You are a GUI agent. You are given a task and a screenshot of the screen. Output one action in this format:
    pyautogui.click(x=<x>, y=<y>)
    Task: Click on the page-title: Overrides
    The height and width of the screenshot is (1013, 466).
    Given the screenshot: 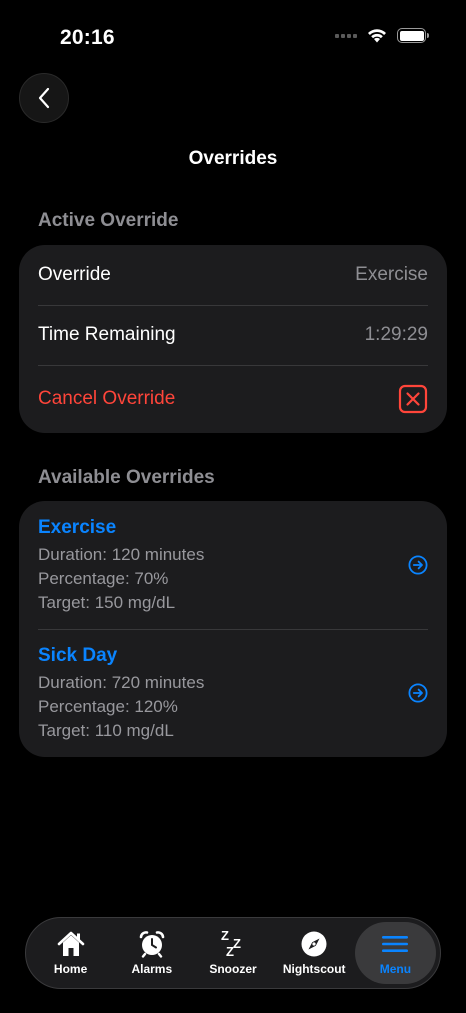 What is the action you would take?
    pyautogui.click(x=233, y=158)
    